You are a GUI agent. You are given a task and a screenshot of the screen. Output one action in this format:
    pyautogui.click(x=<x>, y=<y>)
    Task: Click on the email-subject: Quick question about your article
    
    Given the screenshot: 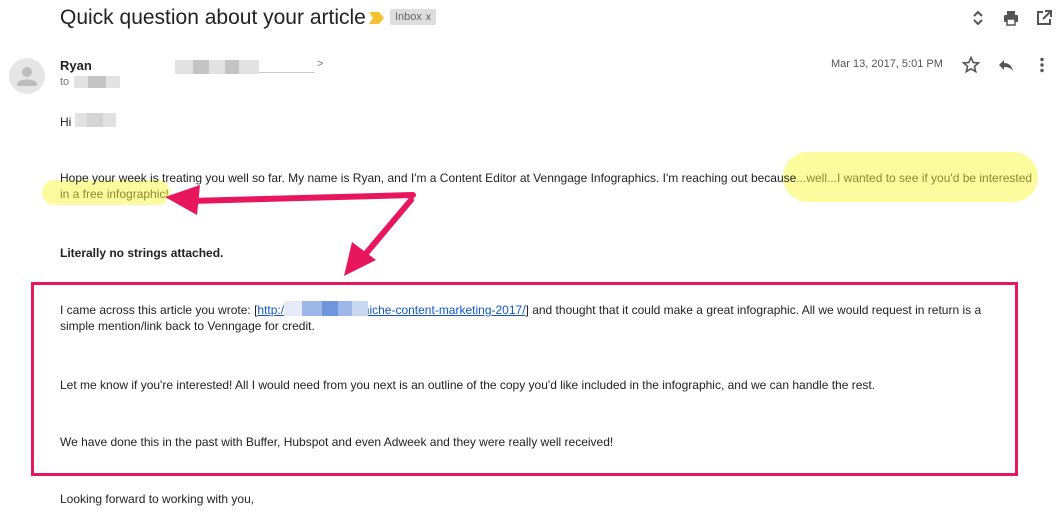 What is the action you would take?
    pyautogui.click(x=213, y=17)
    